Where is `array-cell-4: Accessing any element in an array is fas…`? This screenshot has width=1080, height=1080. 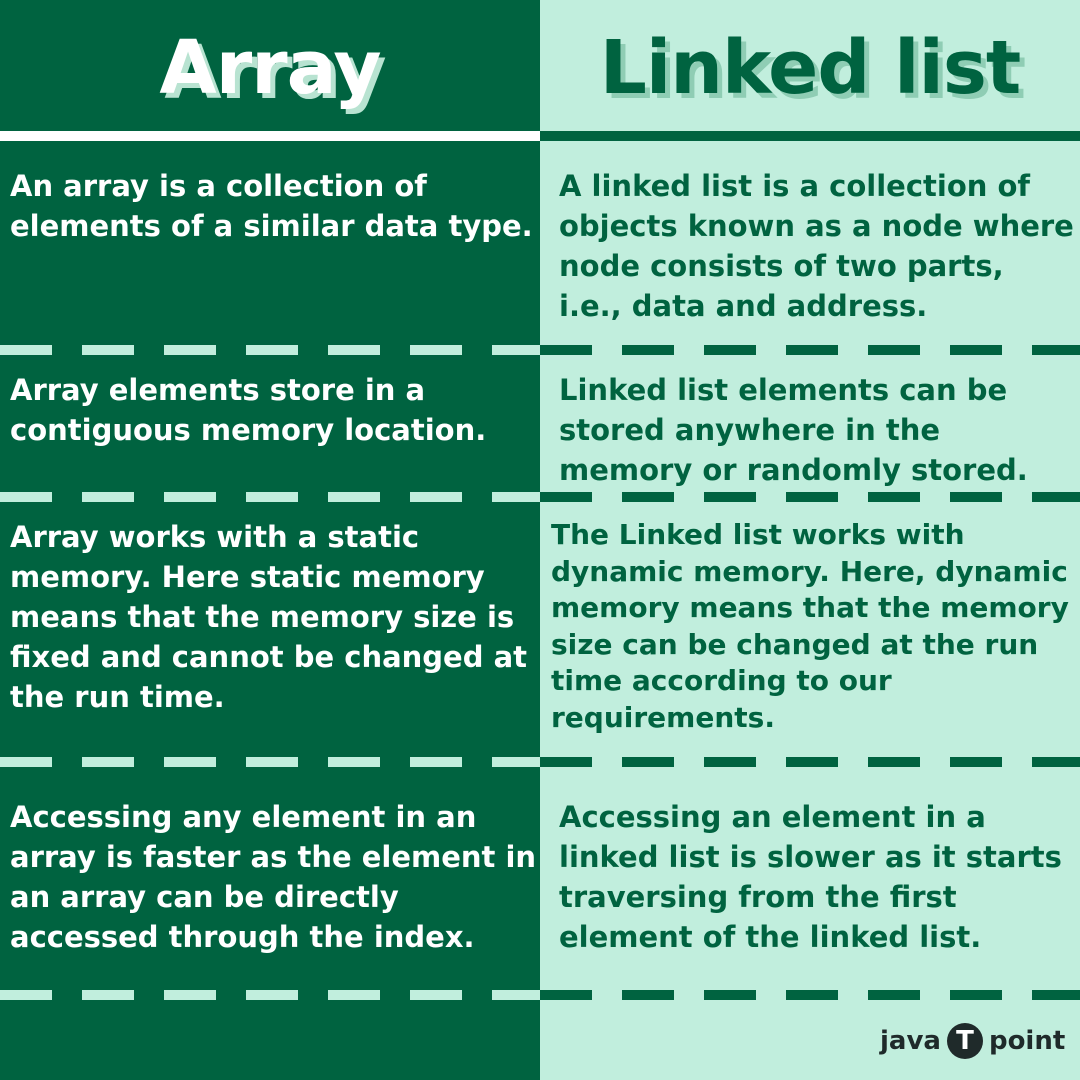
array-cell-4: Accessing any element in an array is fas… is located at coordinates (273, 877).